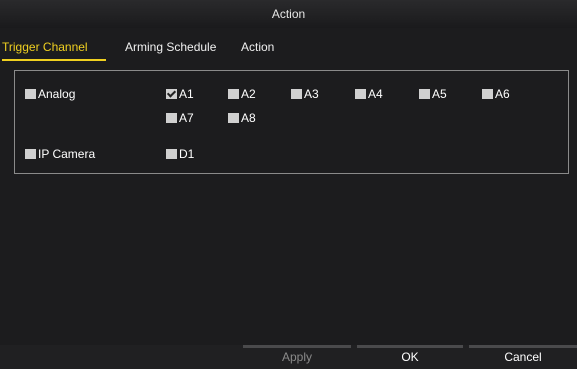 The image size is (577, 369). Describe the element at coordinates (288, 14) in the screenshot. I see `dialog-title: Action` at that location.